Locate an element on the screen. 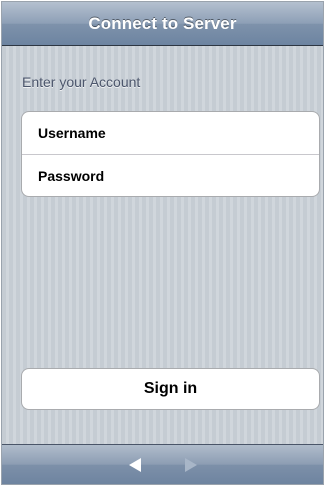 The width and height of the screenshot is (325, 487). triangle-left-icon is located at coordinates (134, 464).